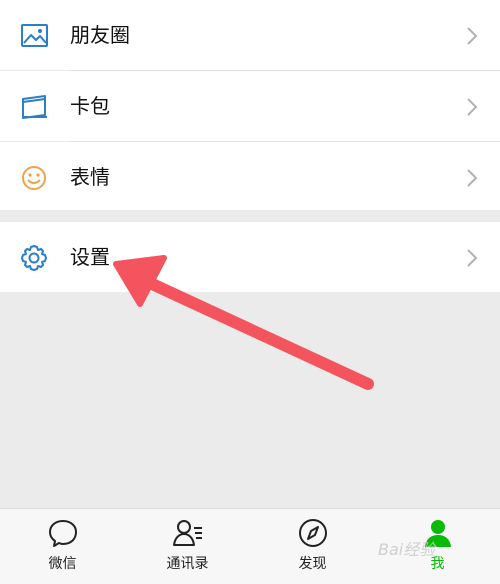  What do you see at coordinates (187, 564) in the screenshot?
I see `tab-label: 通讯录` at bounding box center [187, 564].